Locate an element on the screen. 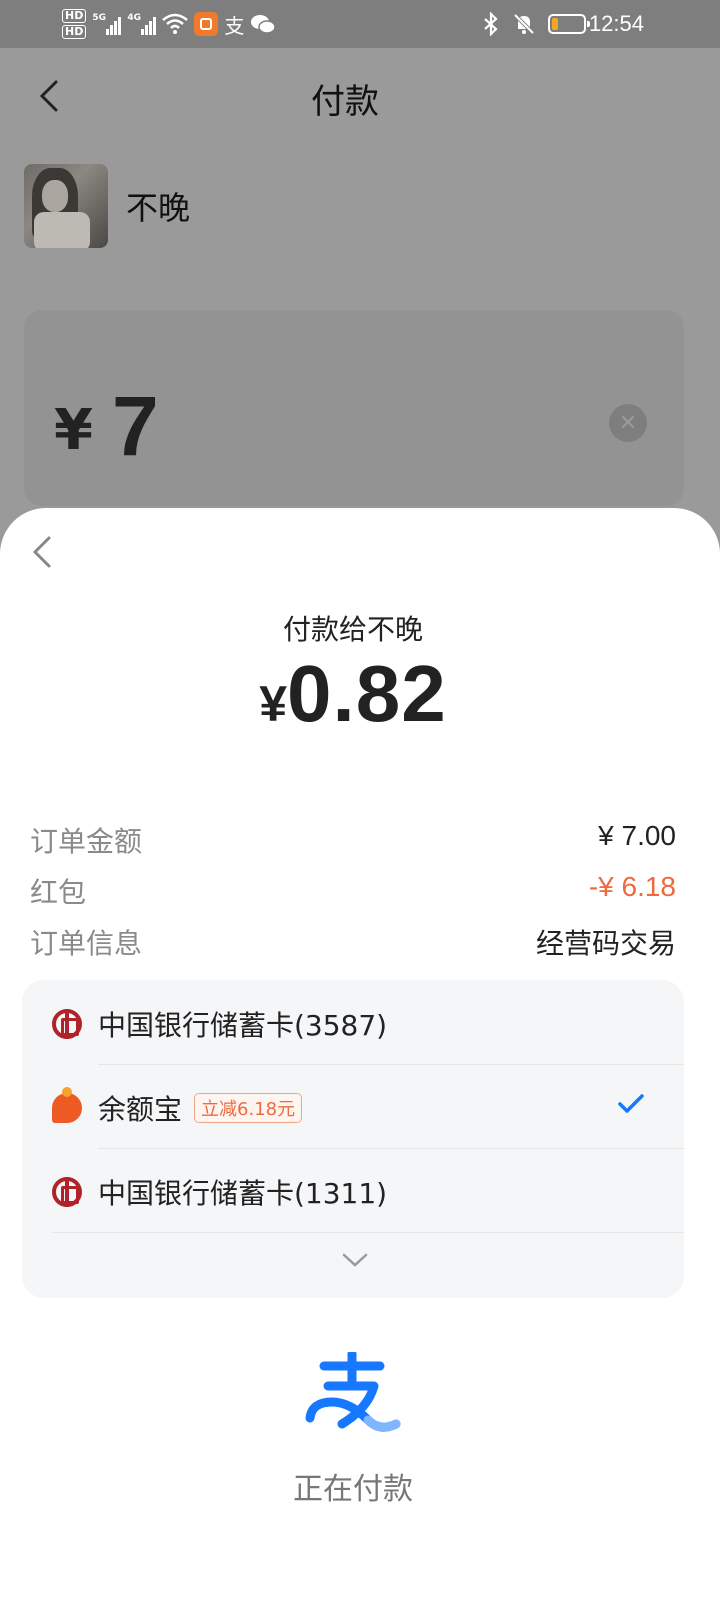  wifi-icon is located at coordinates (175, 23).